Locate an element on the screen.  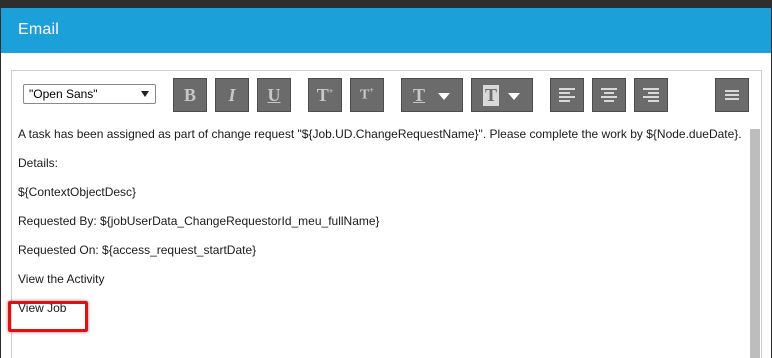
italic-button: I is located at coordinates (232, 95).